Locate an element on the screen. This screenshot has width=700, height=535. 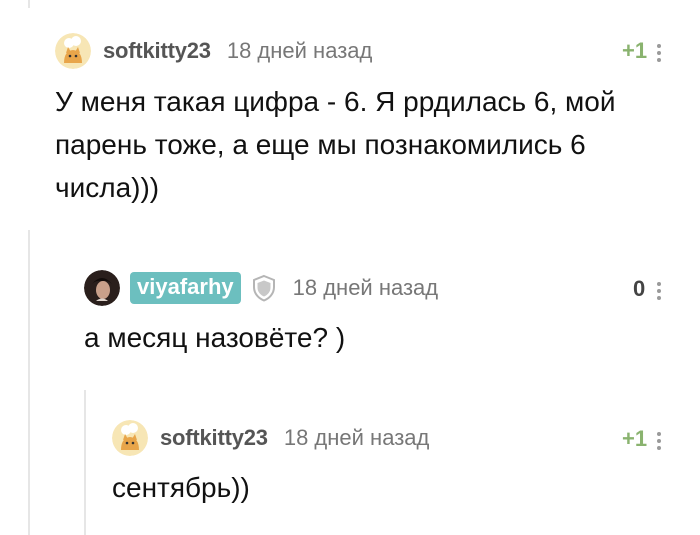
comment-text-line: а месяц назовёте? ) is located at coordinates (215, 337).